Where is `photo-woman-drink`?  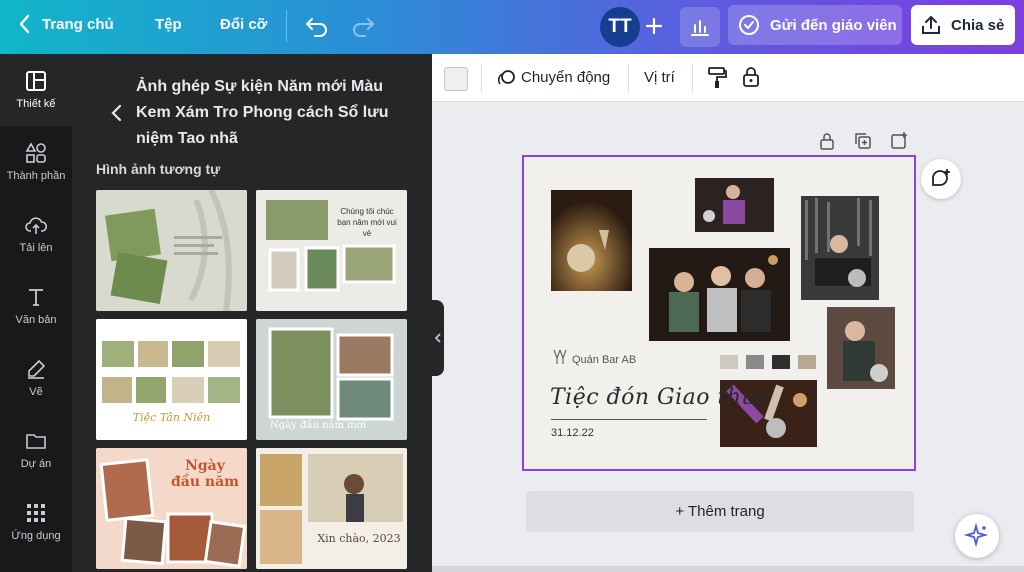
photo-woman-drink is located at coordinates (861, 348).